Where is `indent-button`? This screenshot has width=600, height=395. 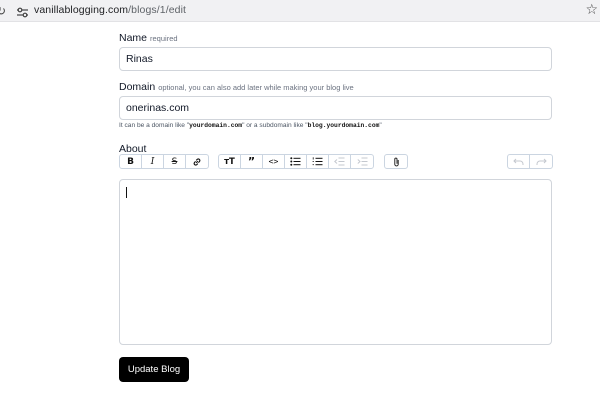
indent-button is located at coordinates (362, 161).